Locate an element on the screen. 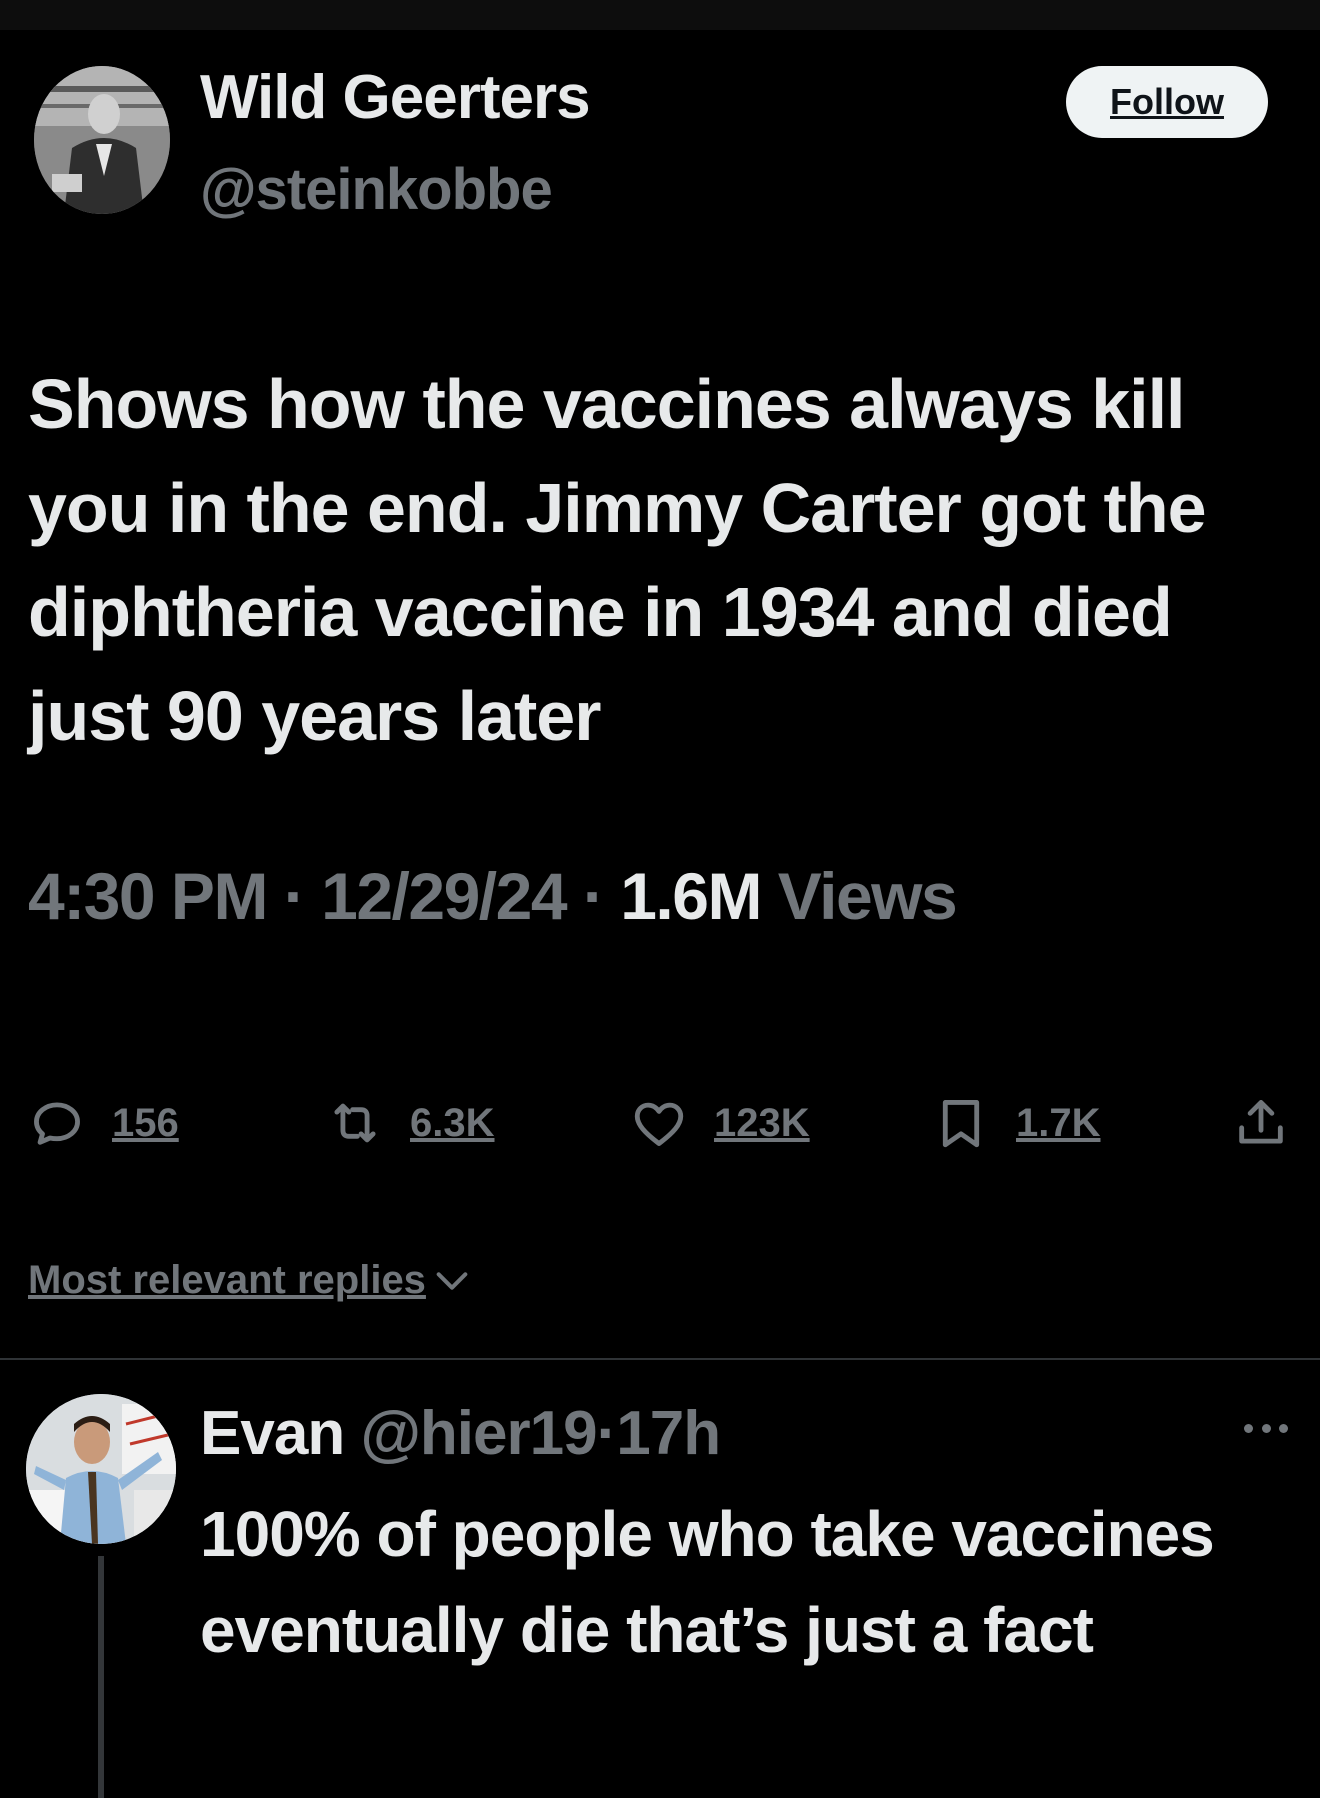  divider is located at coordinates (660, 1359).